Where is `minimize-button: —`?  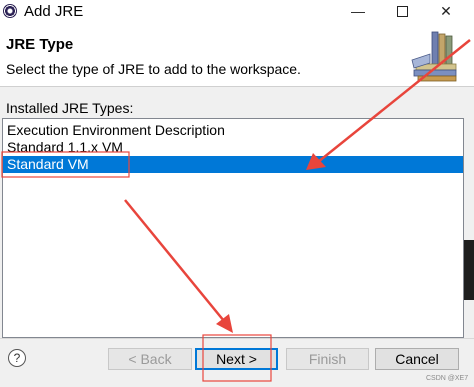
minimize-button: — is located at coordinates (358, 12).